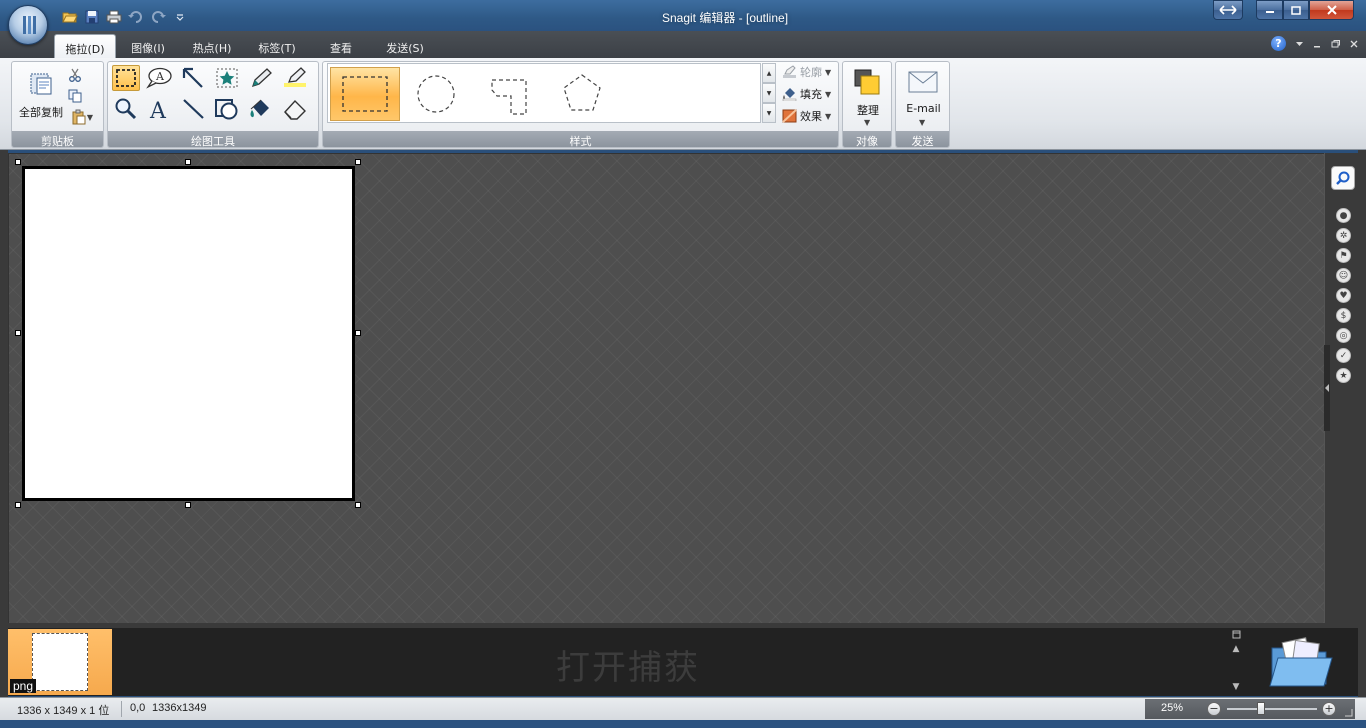  I want to click on copy-all-icon, so click(41, 84).